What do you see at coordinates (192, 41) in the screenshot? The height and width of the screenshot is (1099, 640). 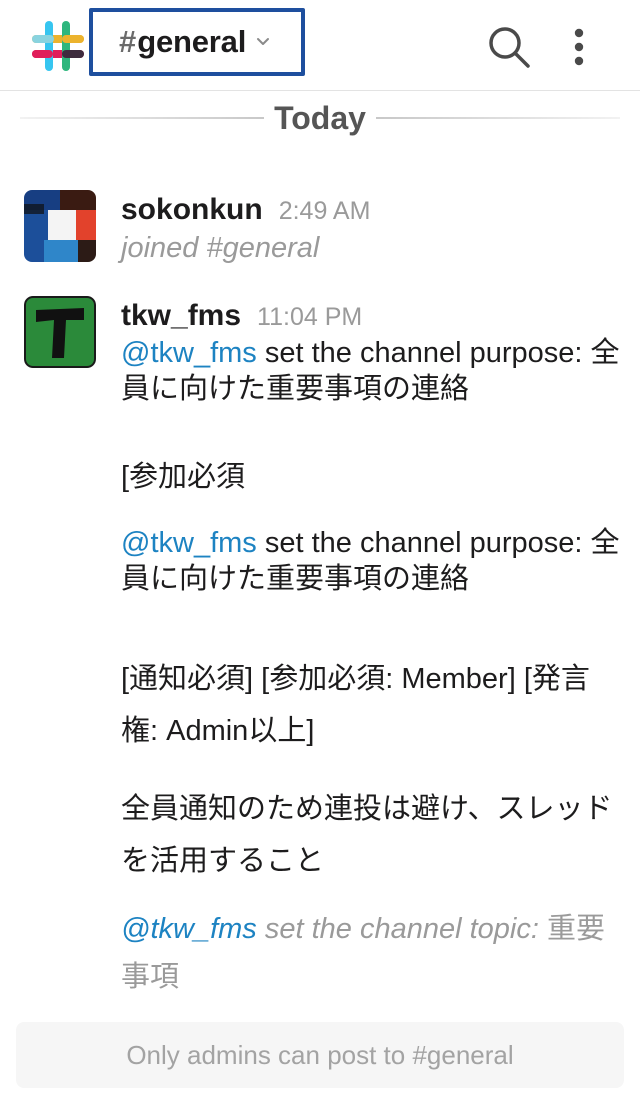 I see `channel-name: general` at bounding box center [192, 41].